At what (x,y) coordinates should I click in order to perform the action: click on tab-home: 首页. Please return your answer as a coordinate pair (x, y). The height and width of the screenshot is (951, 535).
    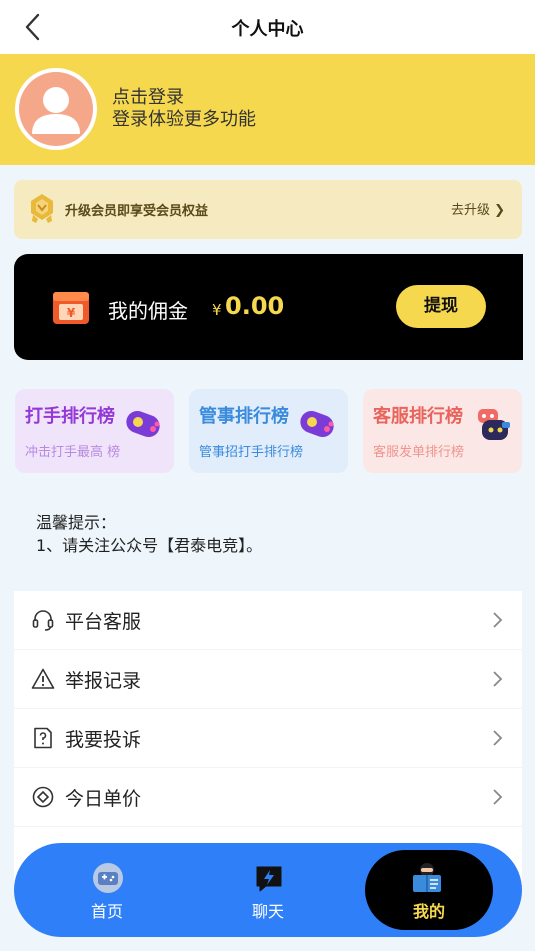
    Looking at the image, I should click on (107, 890).